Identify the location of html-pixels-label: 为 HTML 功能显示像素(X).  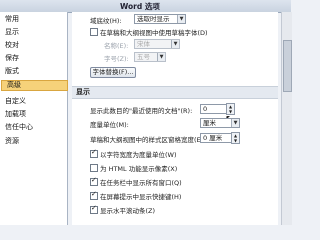
(139, 169).